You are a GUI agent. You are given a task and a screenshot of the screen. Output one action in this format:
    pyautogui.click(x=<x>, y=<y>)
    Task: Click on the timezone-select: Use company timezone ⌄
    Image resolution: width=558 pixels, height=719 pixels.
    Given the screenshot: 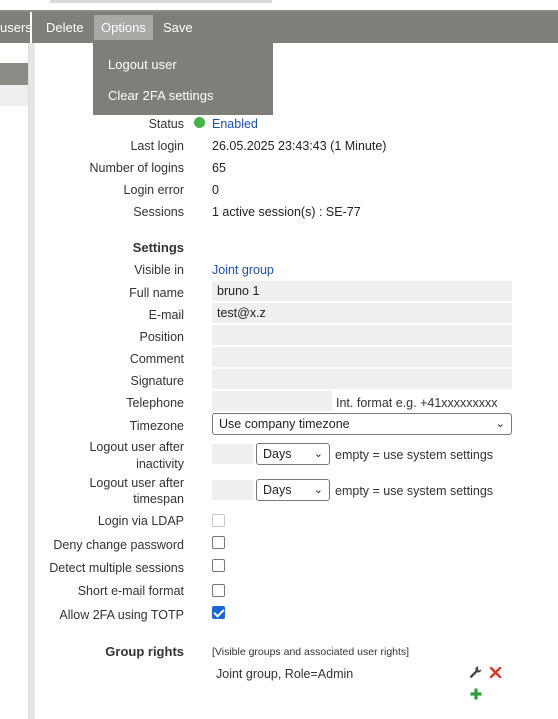 What is the action you would take?
    pyautogui.click(x=362, y=424)
    